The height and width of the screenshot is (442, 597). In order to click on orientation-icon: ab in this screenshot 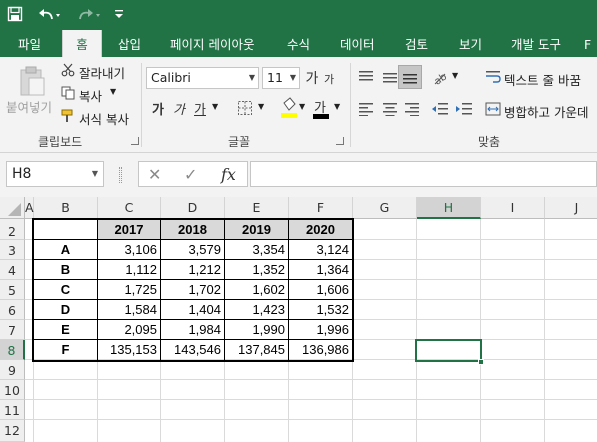, I will do `click(440, 77)`.